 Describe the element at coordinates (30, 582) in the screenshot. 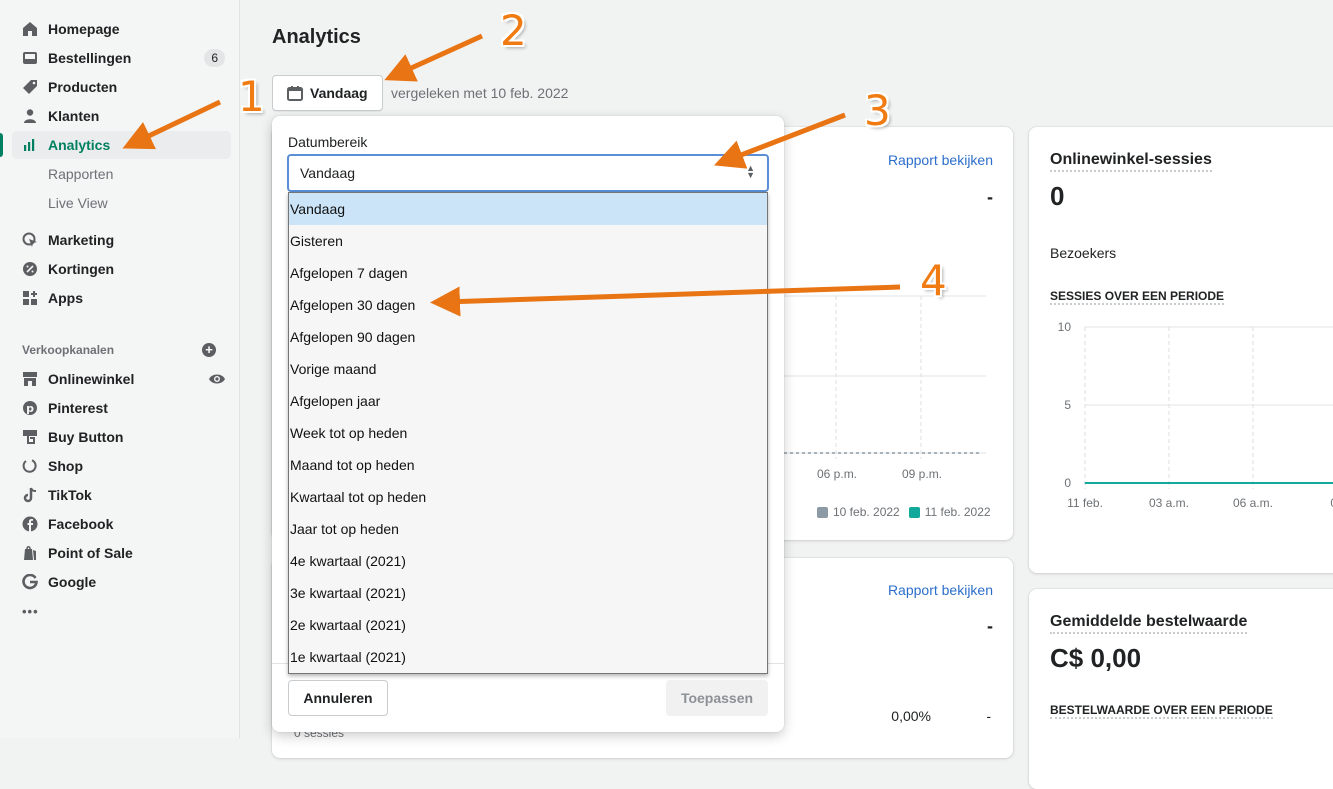

I see `google-icon` at that location.